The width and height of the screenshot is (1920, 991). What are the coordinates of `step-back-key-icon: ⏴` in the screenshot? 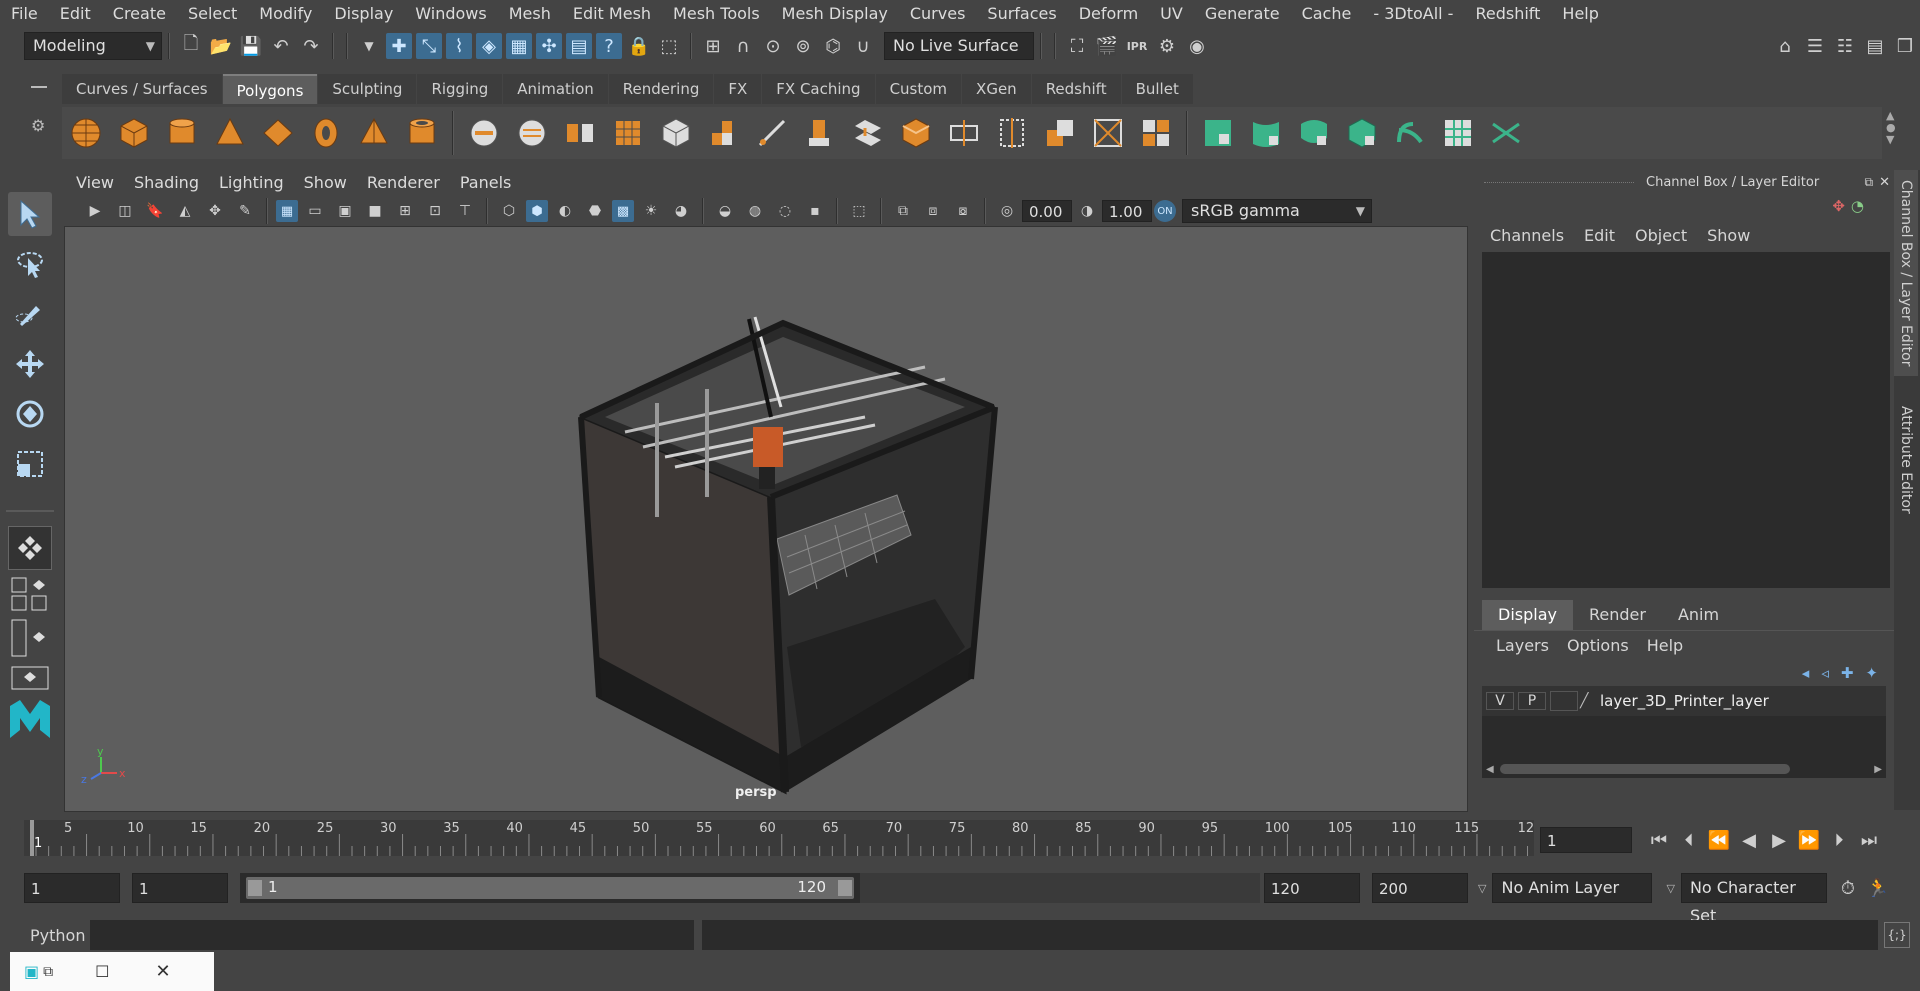 It's located at (1689, 840).